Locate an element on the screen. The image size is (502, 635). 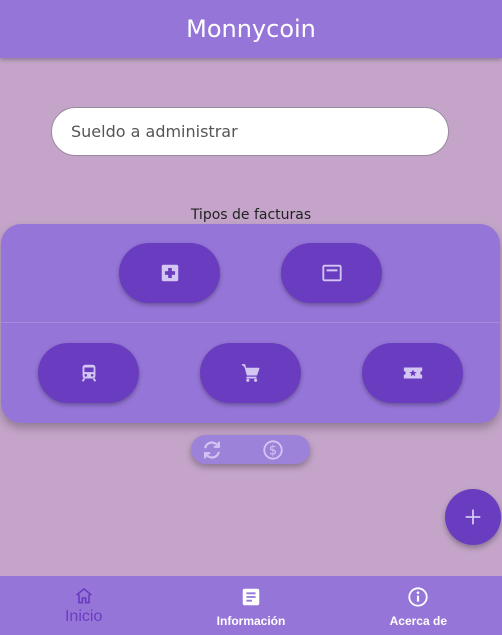
app-bar: Monnycoin is located at coordinates (251, 29).